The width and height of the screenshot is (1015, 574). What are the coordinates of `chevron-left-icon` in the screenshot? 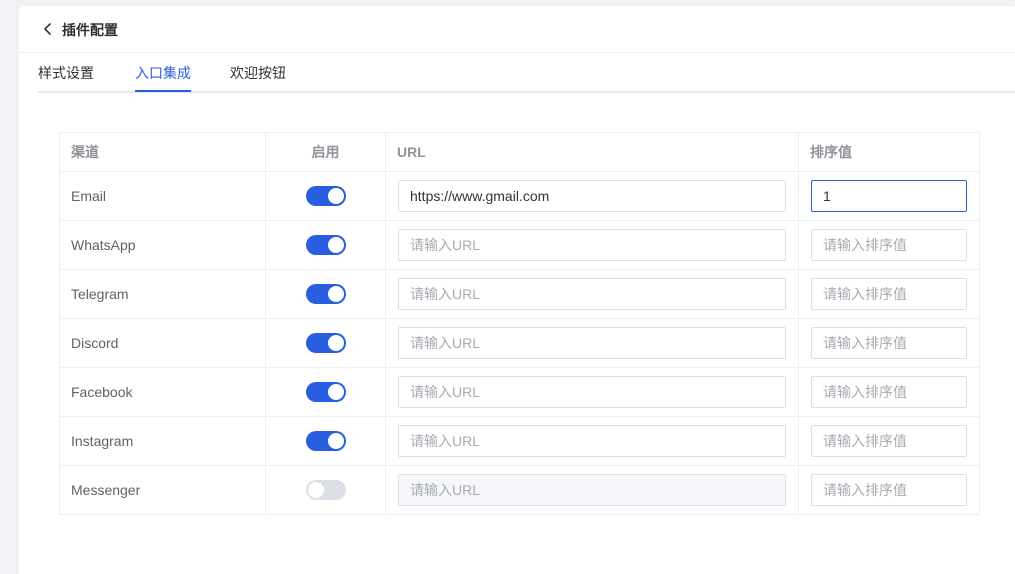 It's located at (48, 29).